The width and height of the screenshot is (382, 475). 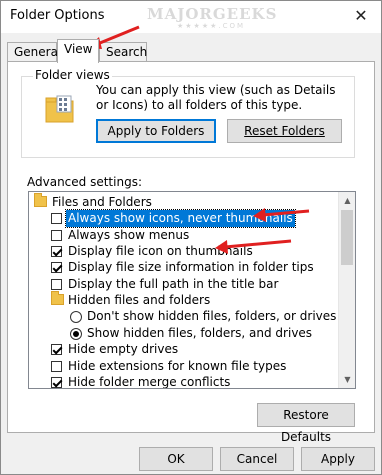 I want to click on tab-general: General, so click(x=34, y=52).